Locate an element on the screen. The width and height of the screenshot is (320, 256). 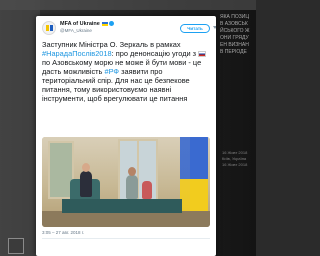
photo-table is located at coordinates (122, 206).